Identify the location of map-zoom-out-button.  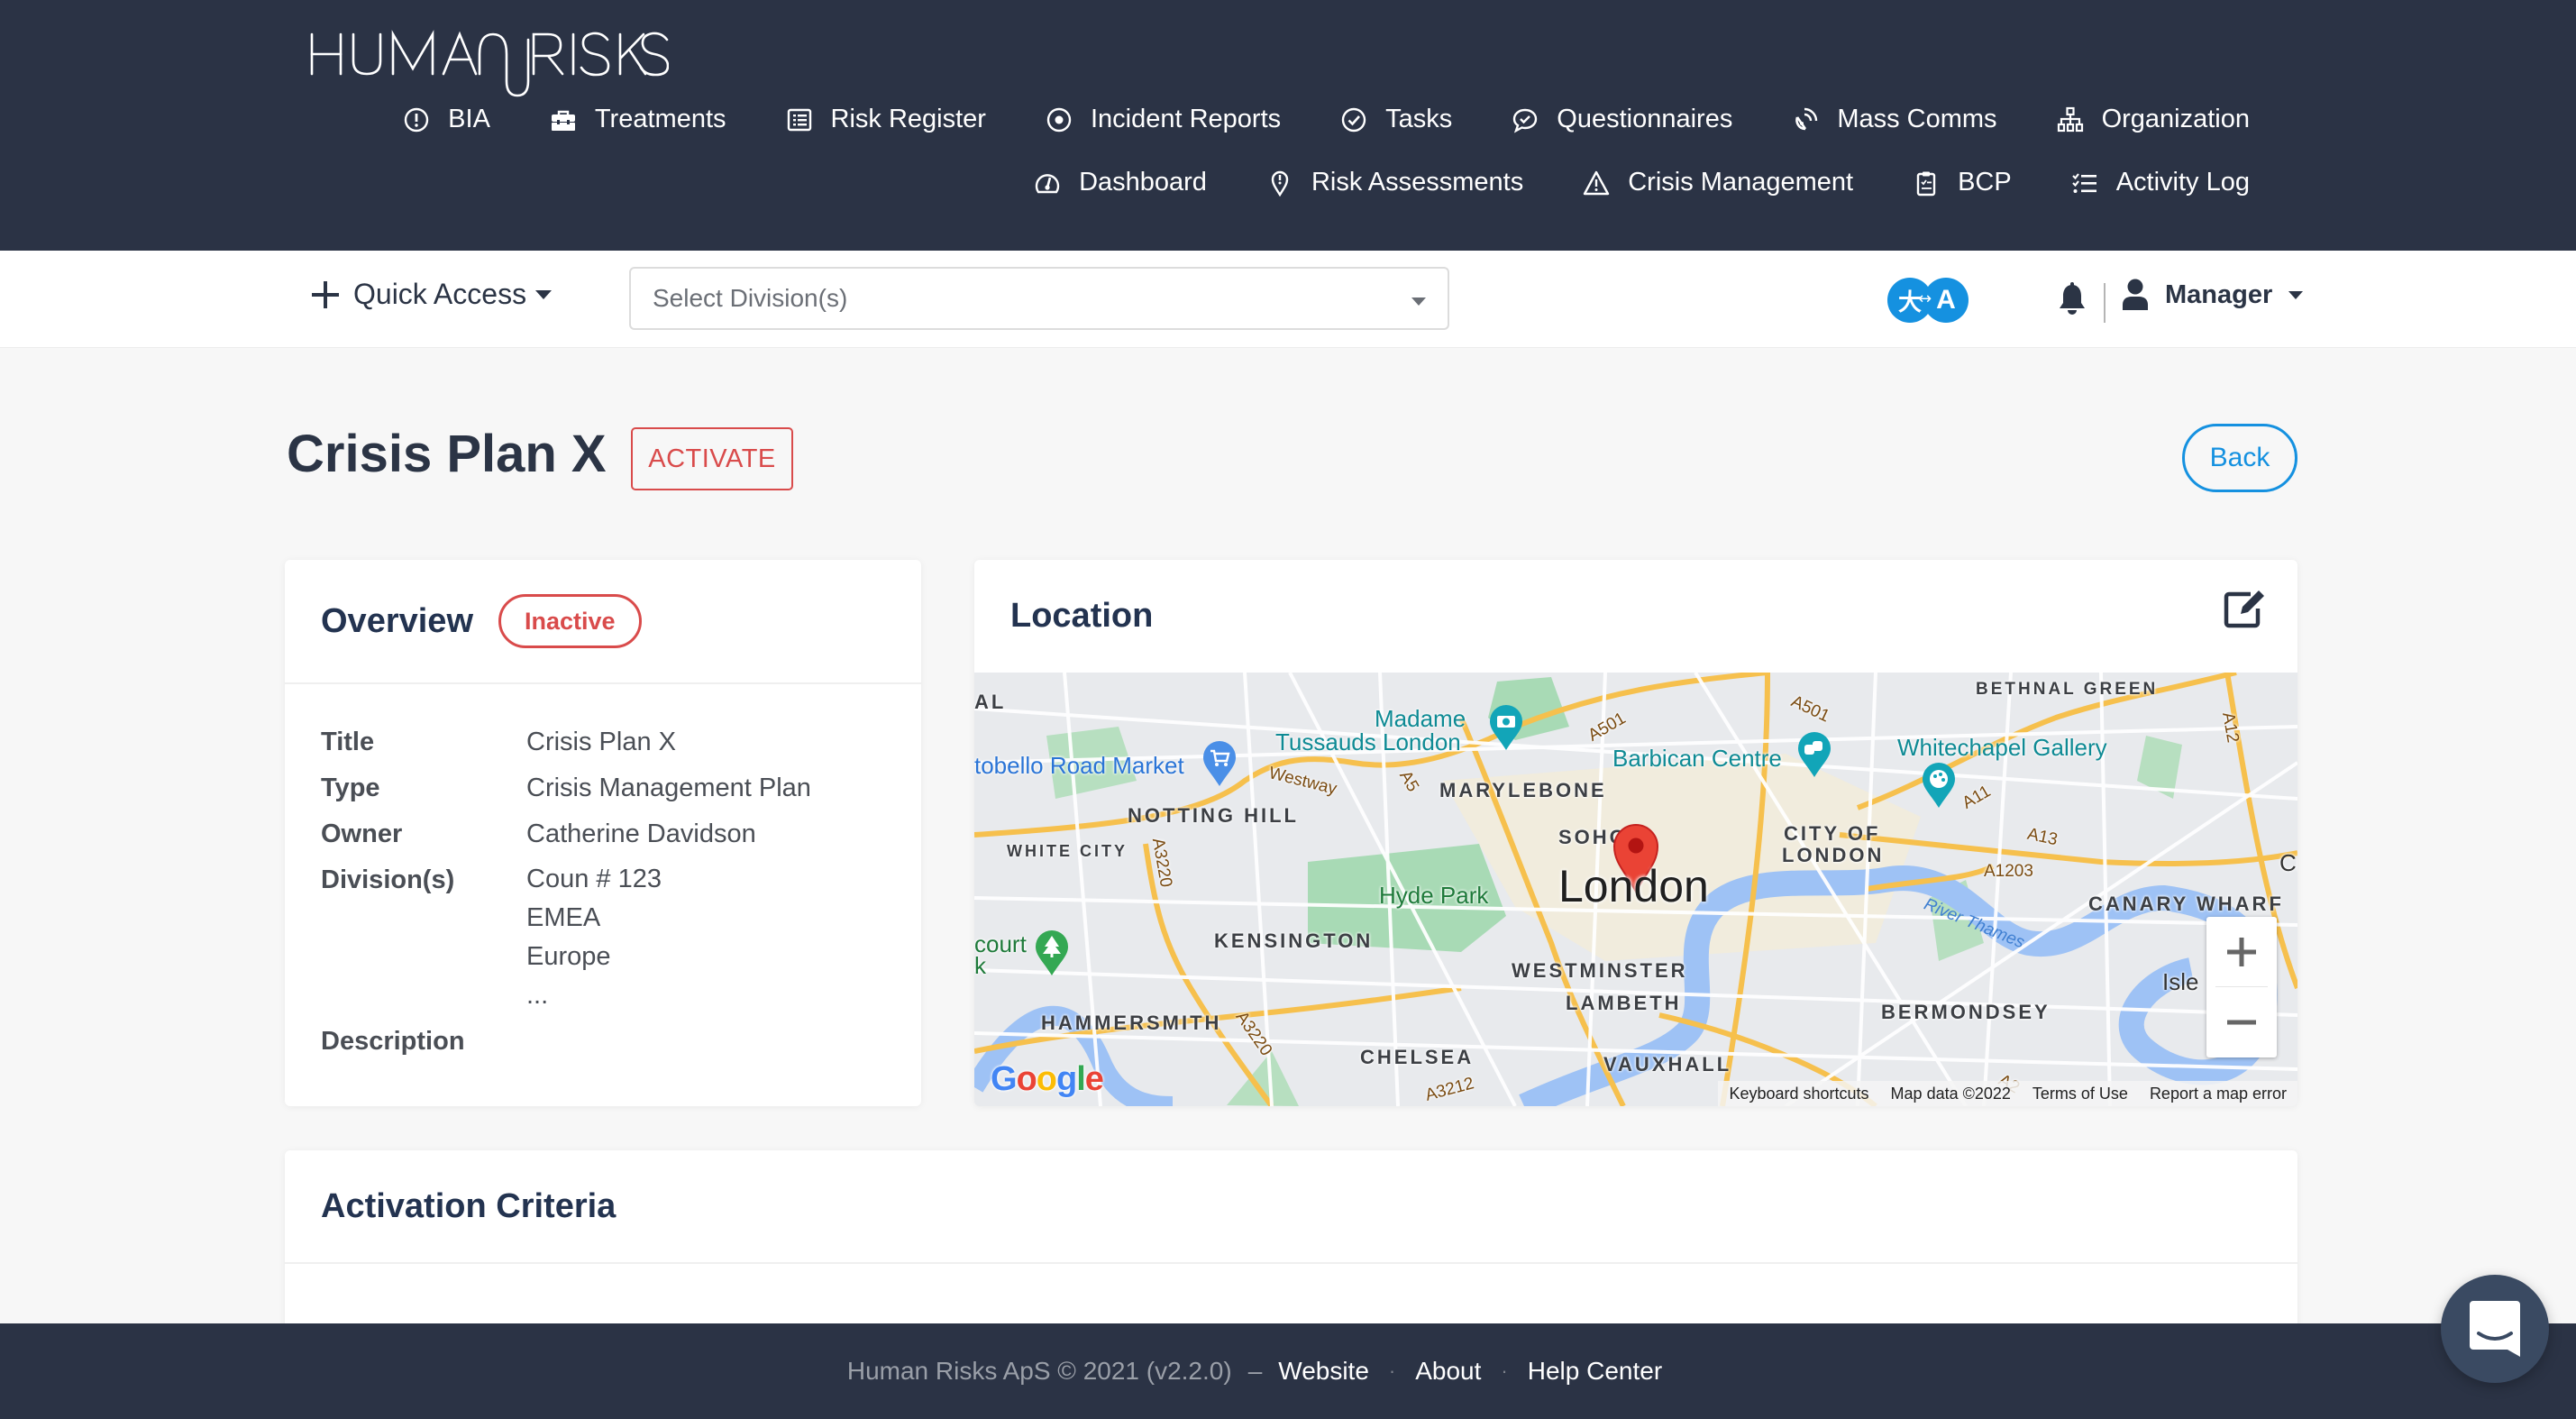
(2241, 1022).